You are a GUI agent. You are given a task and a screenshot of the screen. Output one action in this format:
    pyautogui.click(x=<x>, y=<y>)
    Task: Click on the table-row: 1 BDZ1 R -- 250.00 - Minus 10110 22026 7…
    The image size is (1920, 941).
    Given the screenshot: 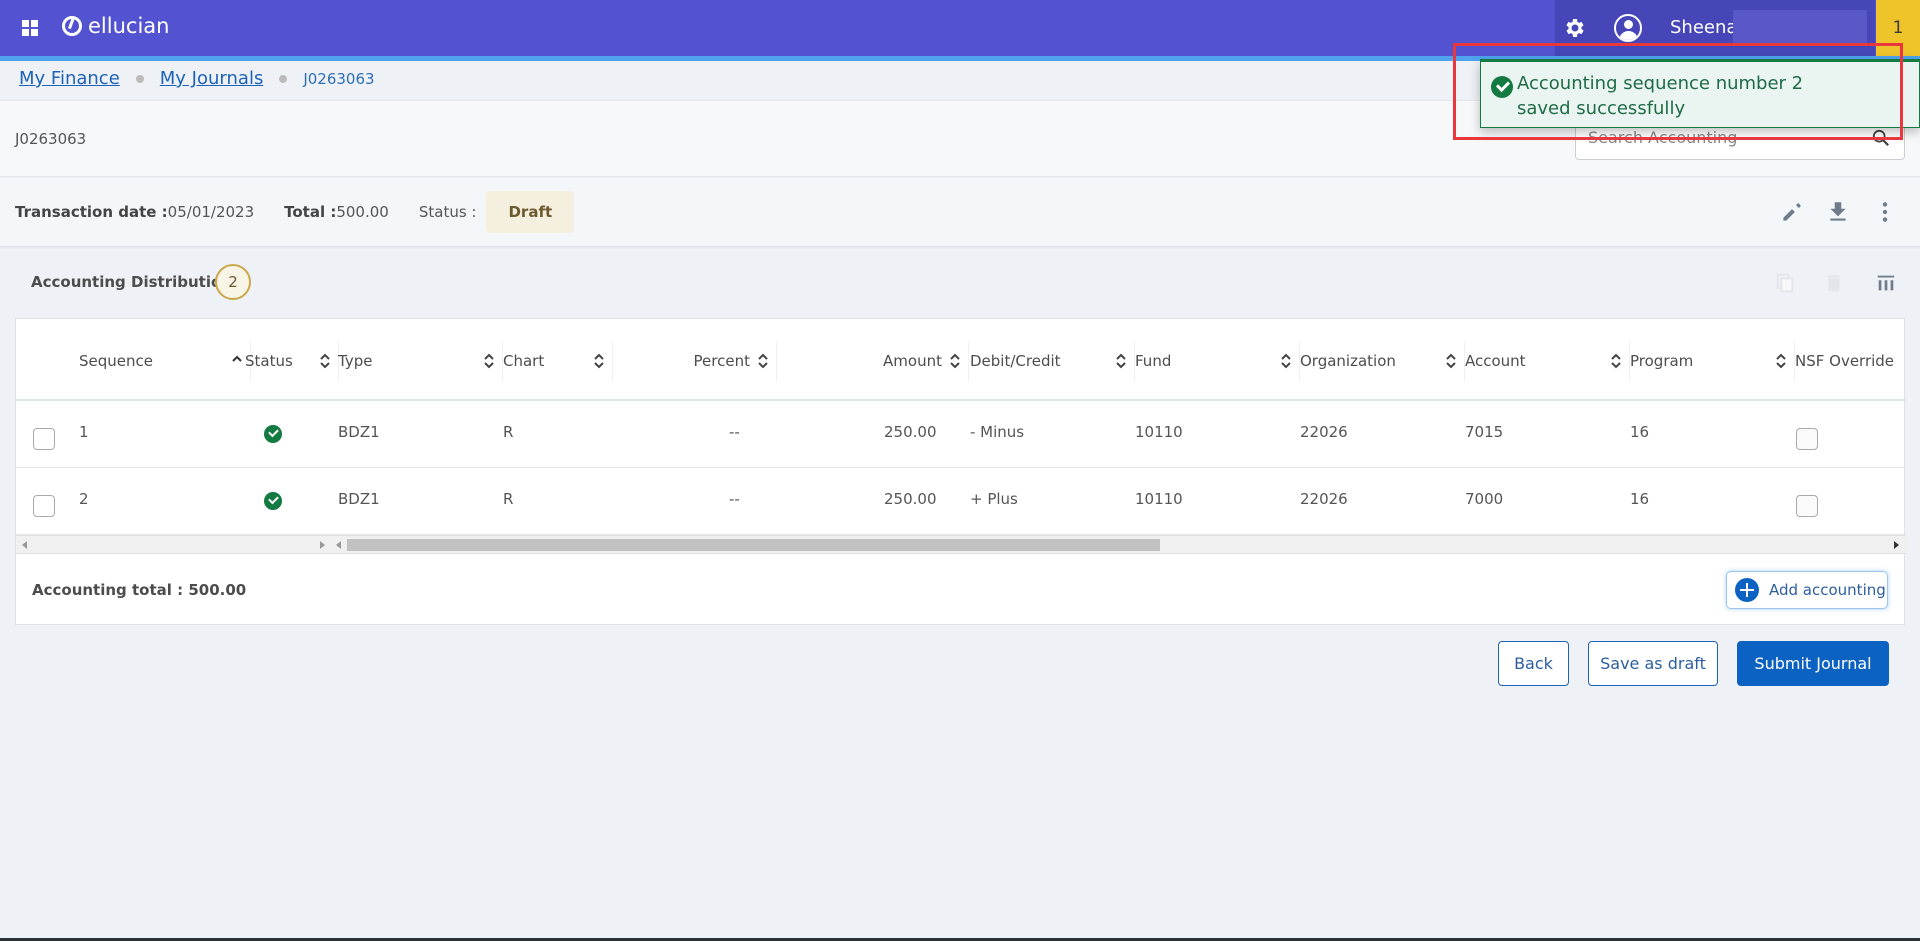 What is the action you would take?
    pyautogui.click(x=961, y=434)
    